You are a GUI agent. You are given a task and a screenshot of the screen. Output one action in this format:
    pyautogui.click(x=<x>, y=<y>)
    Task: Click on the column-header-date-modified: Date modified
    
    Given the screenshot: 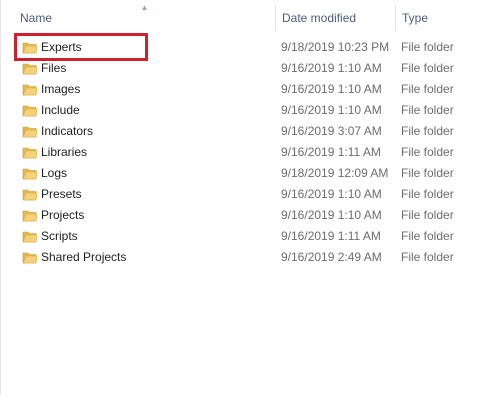 What is the action you would take?
    pyautogui.click(x=335, y=18)
    